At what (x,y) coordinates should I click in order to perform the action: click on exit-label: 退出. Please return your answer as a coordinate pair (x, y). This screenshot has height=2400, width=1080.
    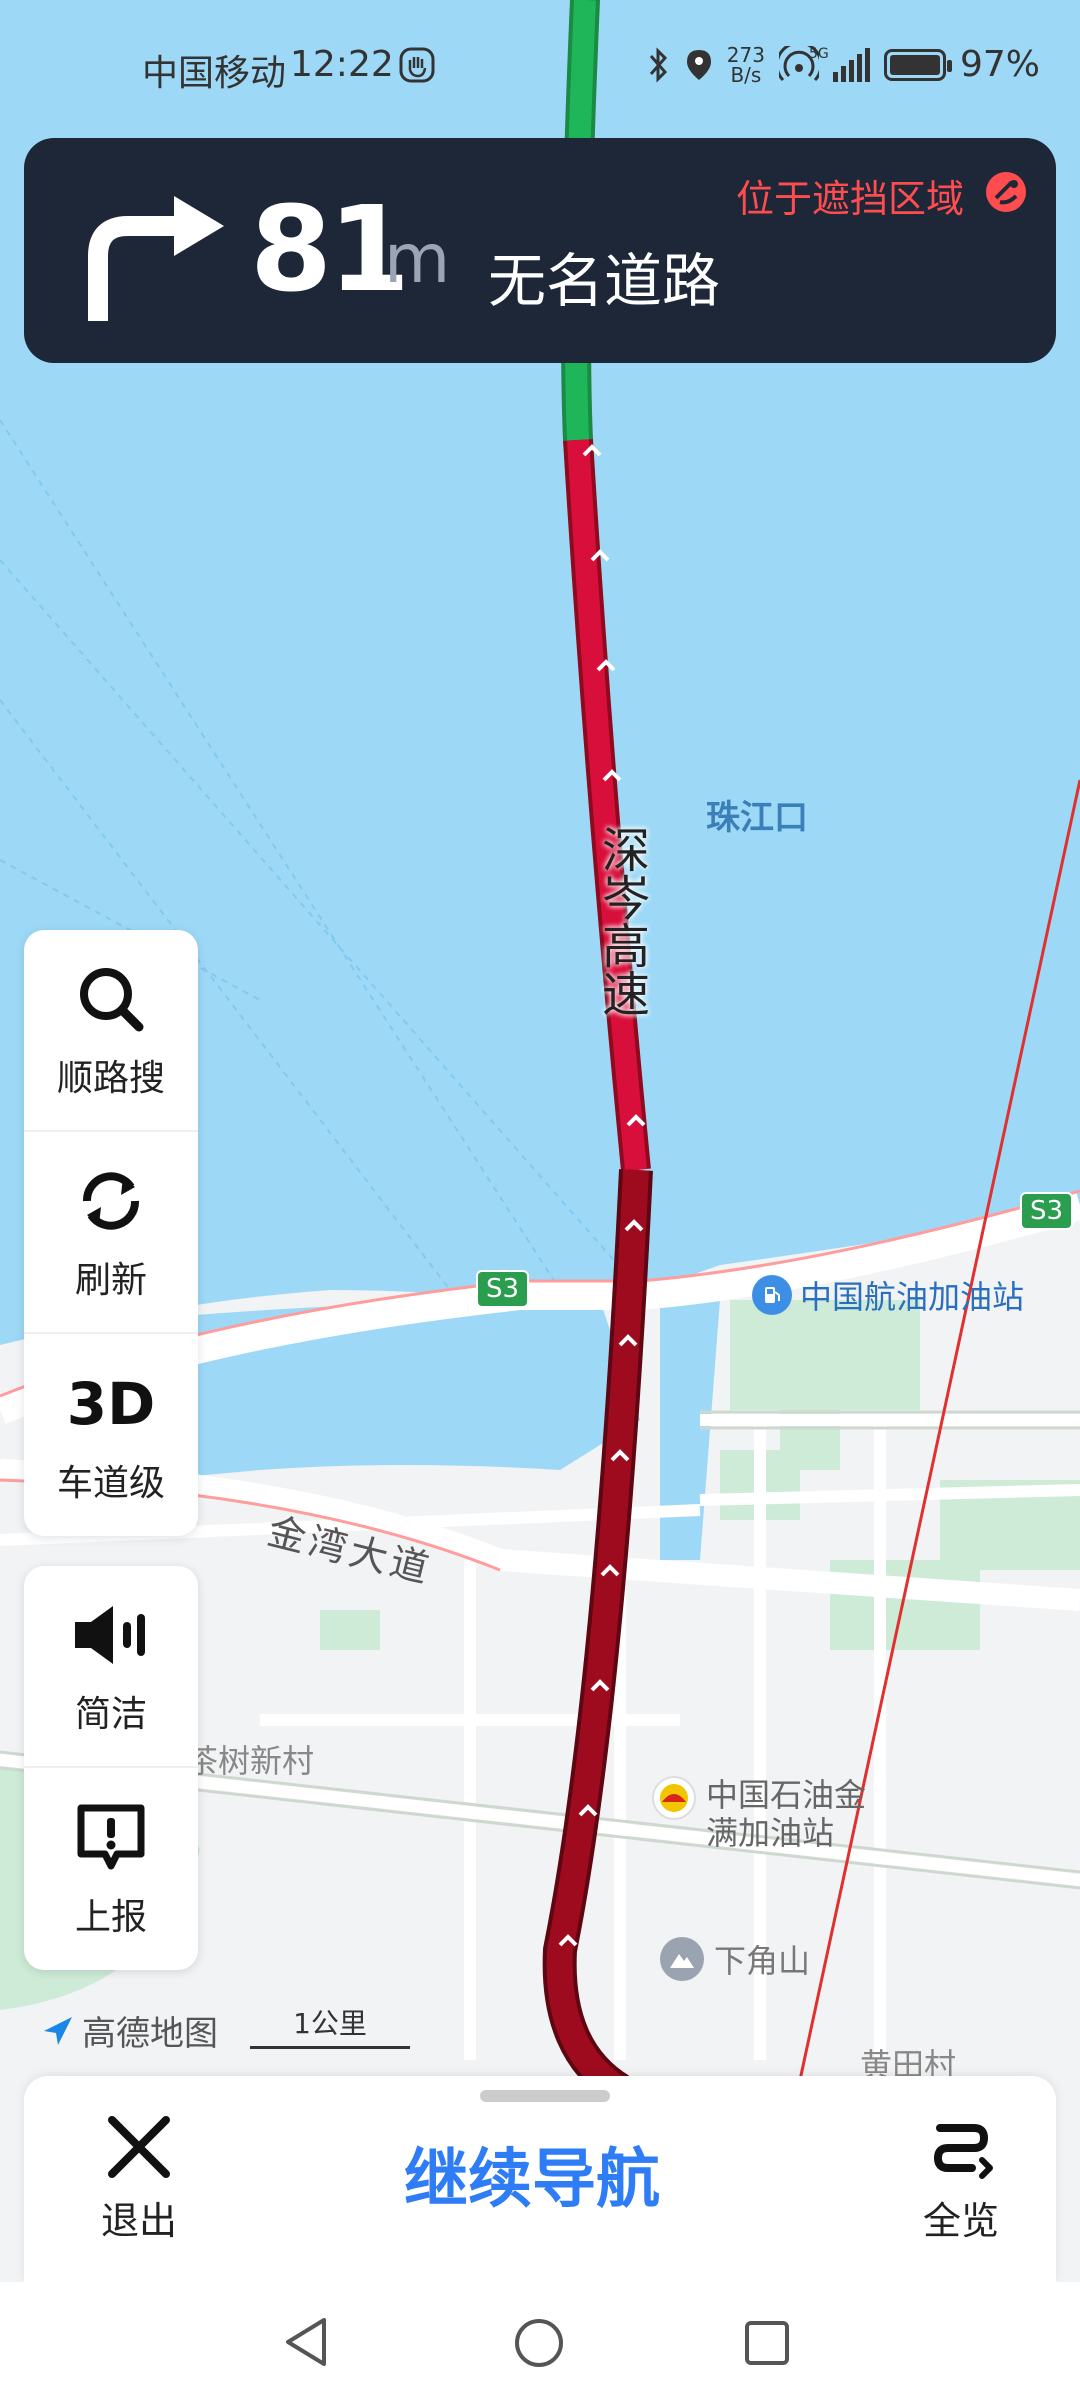
    Looking at the image, I should click on (138, 2221).